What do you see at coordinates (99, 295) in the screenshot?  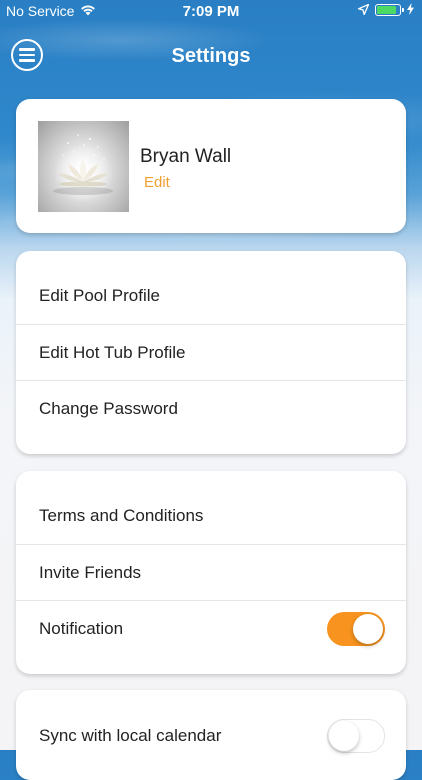 I see `row-label: Edit Pool Profile` at bounding box center [99, 295].